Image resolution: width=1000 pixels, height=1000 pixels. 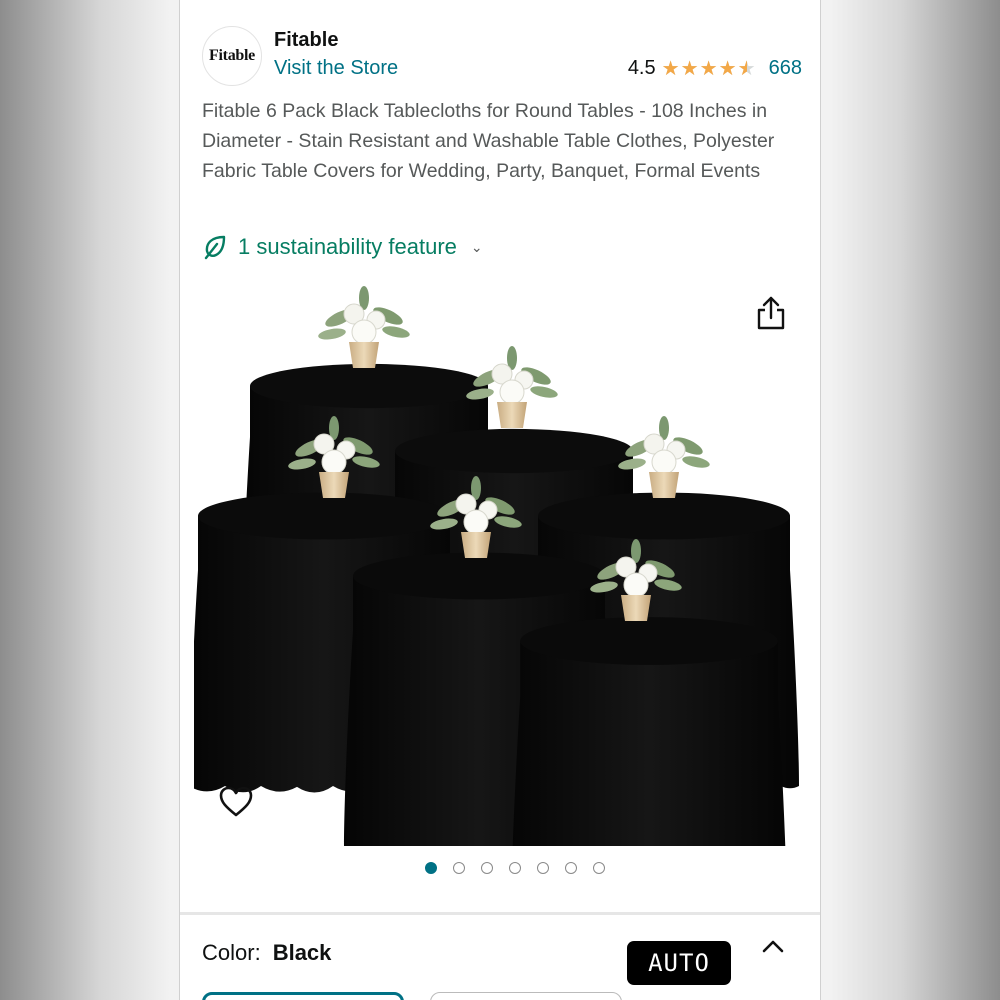 What do you see at coordinates (336, 68) in the screenshot?
I see `visit-store-link: Visit the Store` at bounding box center [336, 68].